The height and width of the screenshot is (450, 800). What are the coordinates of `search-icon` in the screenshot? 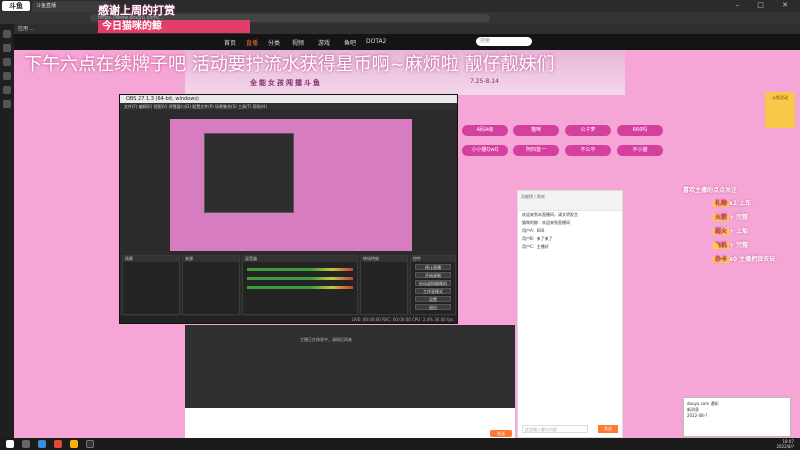 It's located at (26, 444).